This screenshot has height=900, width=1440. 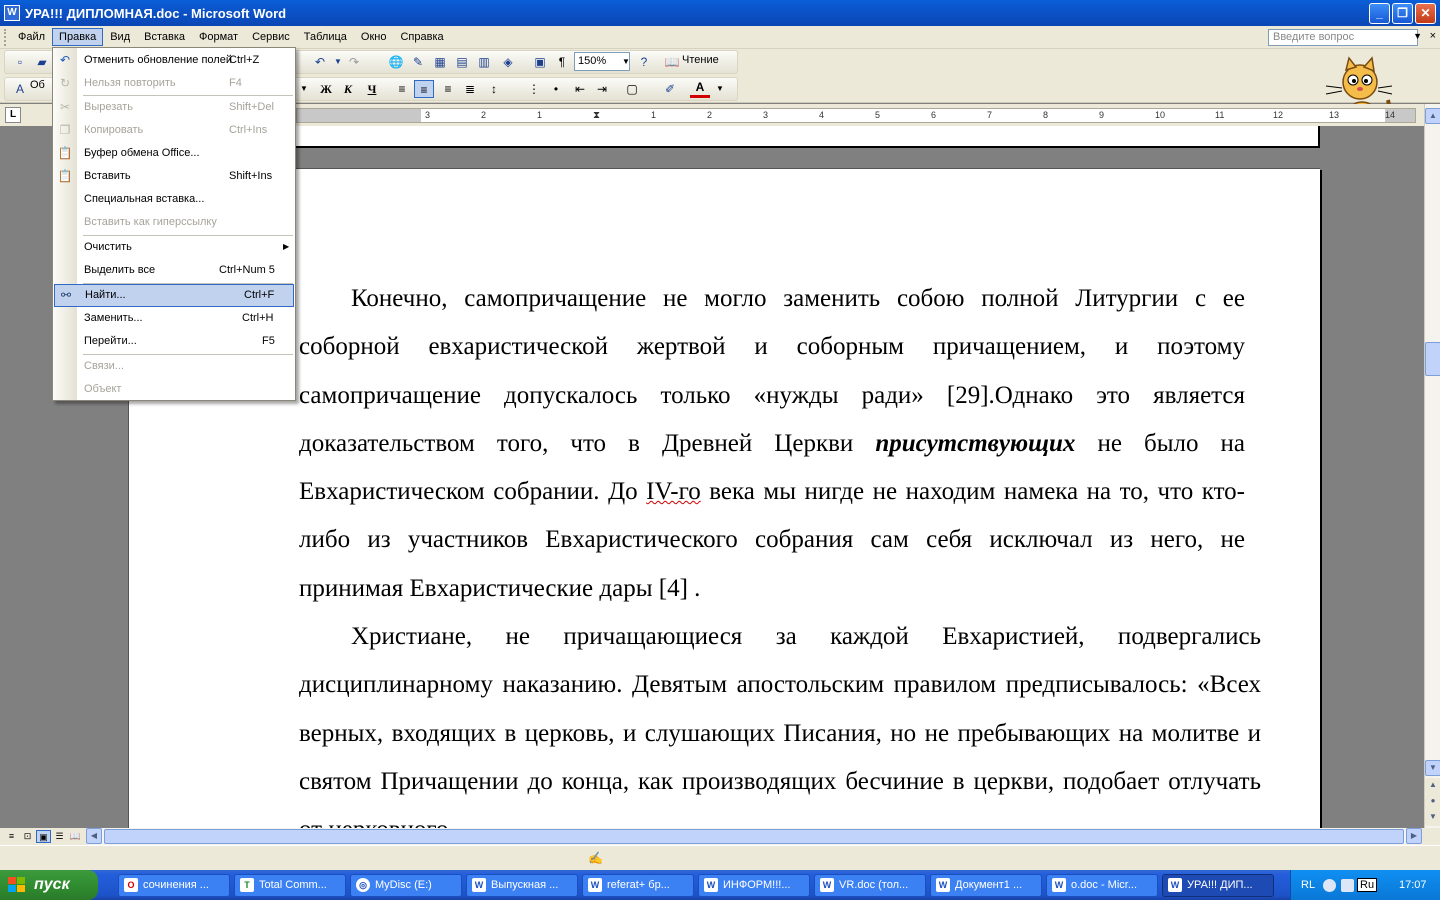 I want to click on align-right-icon: ≡, so click(x=448, y=89).